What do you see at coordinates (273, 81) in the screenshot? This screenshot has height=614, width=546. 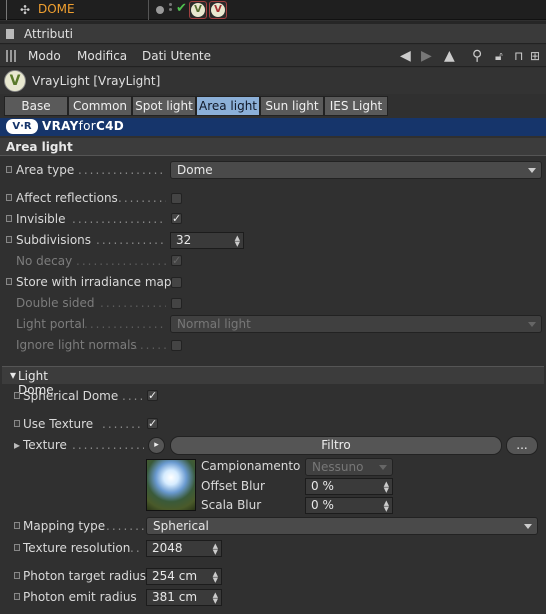 I see `object-header: V VrayLight [VrayLight]` at bounding box center [273, 81].